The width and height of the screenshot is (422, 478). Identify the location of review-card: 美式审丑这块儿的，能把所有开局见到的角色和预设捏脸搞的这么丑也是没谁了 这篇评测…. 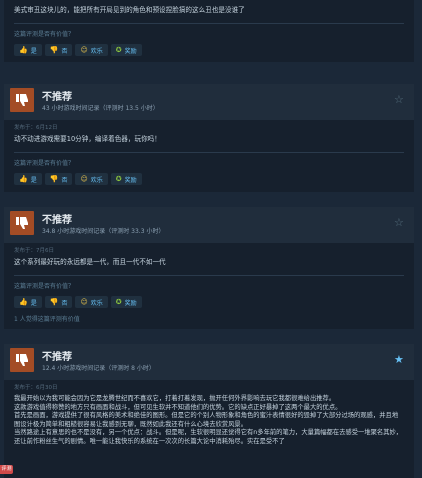
(209, 31).